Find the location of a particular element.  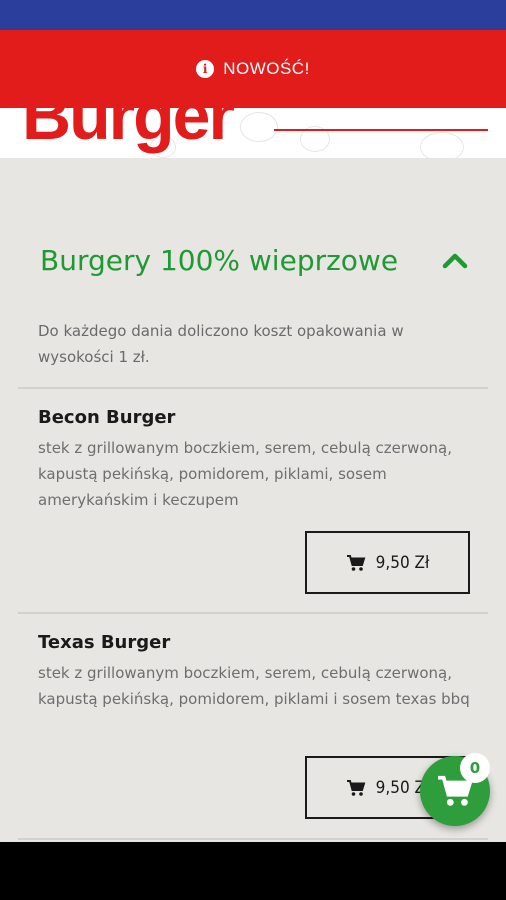

price-label: 9,50 Zł is located at coordinates (402, 562).